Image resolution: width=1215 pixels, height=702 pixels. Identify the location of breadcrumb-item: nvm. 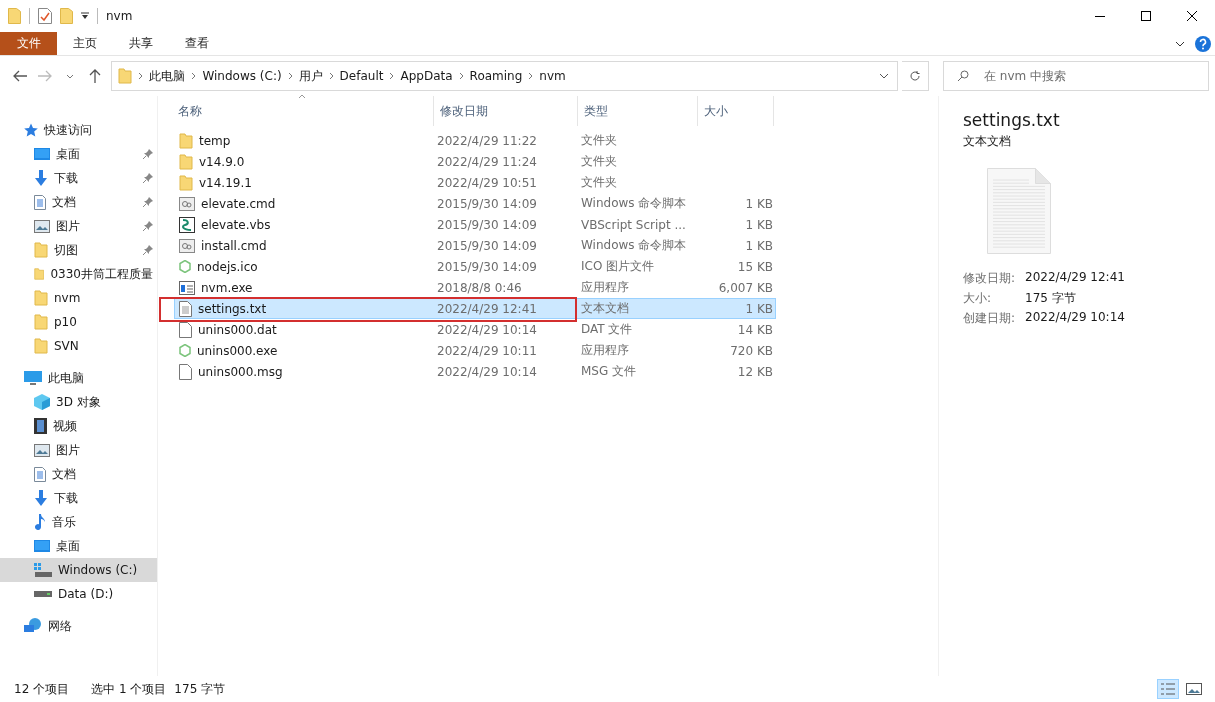
(552, 76).